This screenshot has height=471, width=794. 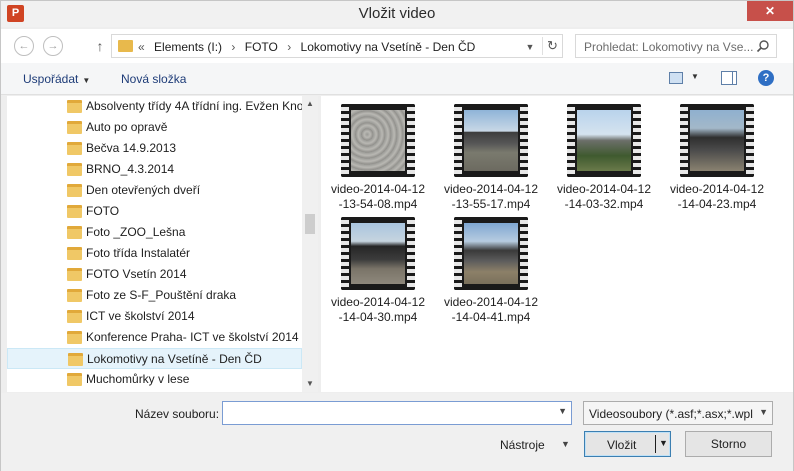 What do you see at coordinates (261, 47) in the screenshot?
I see `breadcrumb-segment: FOTO` at bounding box center [261, 47].